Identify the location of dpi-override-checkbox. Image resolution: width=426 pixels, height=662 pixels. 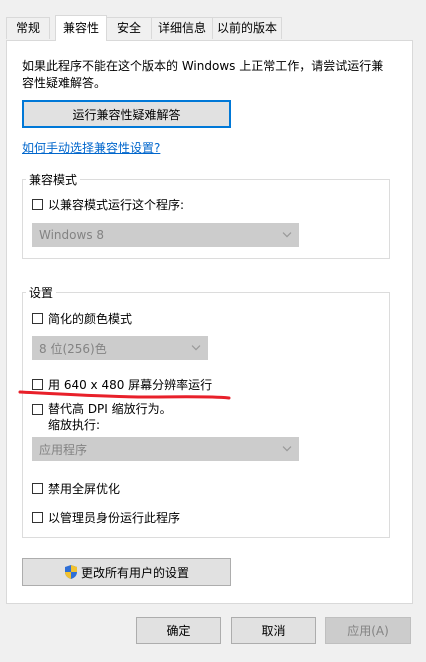
(37, 409).